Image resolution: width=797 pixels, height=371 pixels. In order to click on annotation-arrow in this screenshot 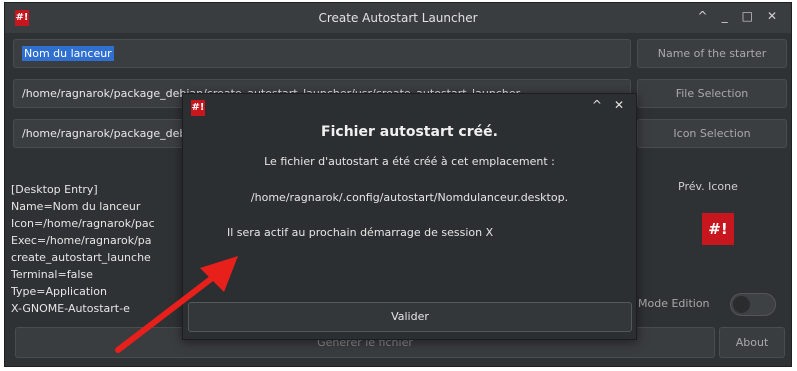, I will do `click(176, 304)`.